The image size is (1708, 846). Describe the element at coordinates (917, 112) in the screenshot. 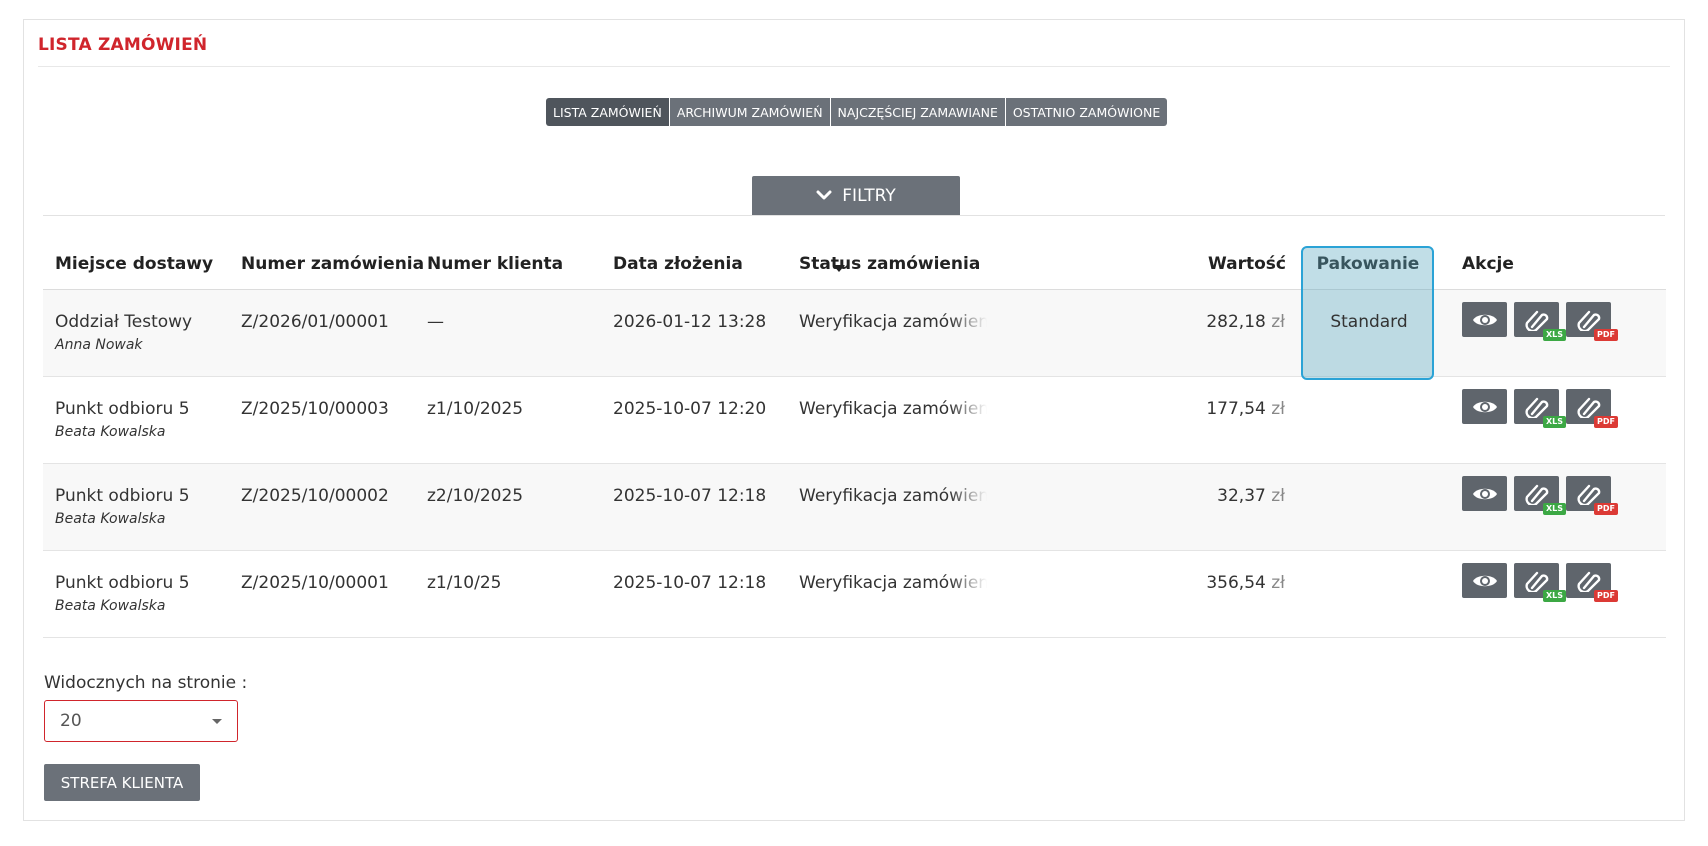

I see `tab-most-ordered: NAJCZĘŚCIEJ ZAMAWIANE` at that location.